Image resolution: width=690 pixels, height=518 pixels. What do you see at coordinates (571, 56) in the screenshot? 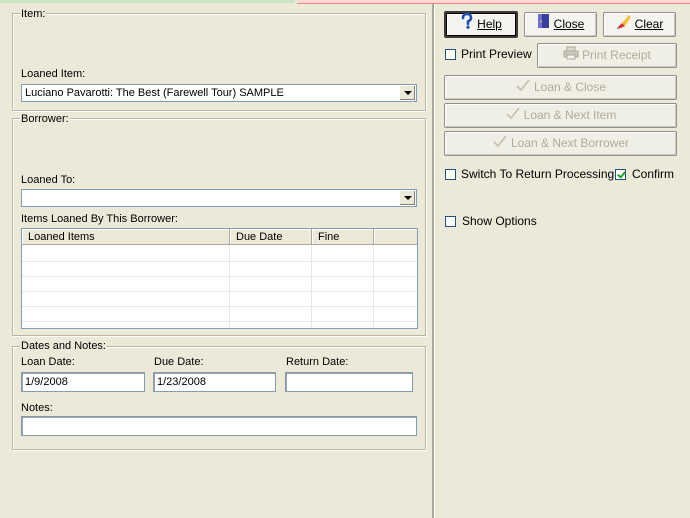
I see `printer-icon` at bounding box center [571, 56].